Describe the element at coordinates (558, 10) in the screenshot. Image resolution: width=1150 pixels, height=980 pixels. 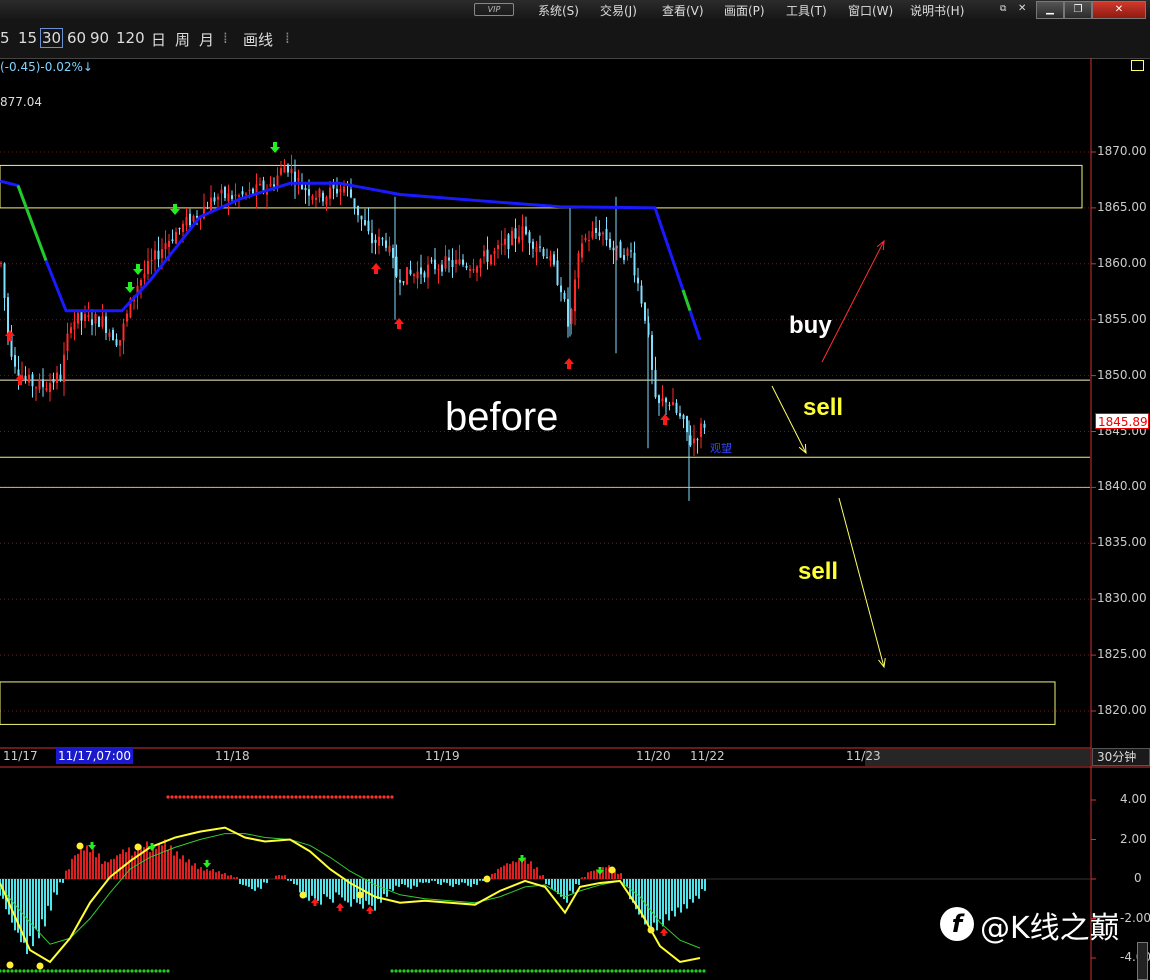
I see `menu-system: 系统(S)` at that location.